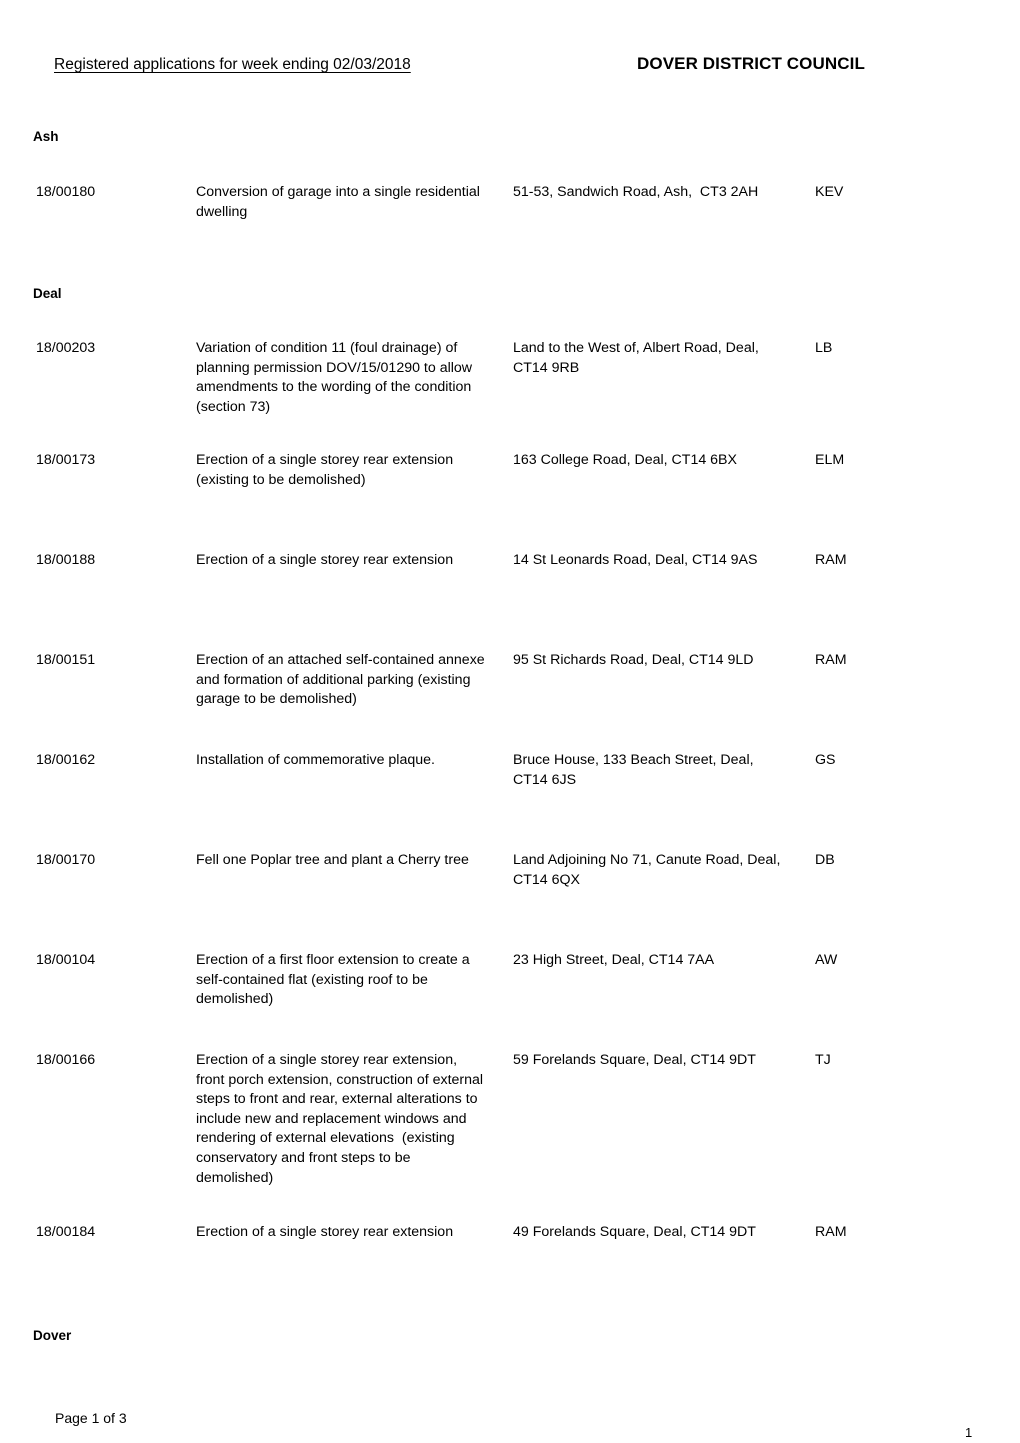  What do you see at coordinates (829, 192) in the screenshot?
I see `case-officer-initials: KEV` at bounding box center [829, 192].